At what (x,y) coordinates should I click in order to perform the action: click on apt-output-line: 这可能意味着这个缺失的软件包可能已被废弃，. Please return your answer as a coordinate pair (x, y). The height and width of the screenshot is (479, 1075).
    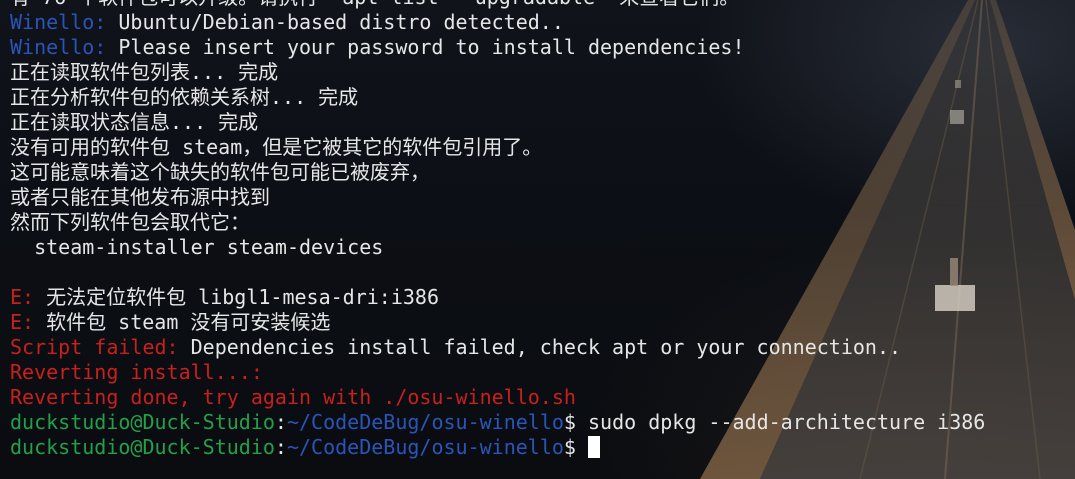
    Looking at the image, I should click on (542, 172).